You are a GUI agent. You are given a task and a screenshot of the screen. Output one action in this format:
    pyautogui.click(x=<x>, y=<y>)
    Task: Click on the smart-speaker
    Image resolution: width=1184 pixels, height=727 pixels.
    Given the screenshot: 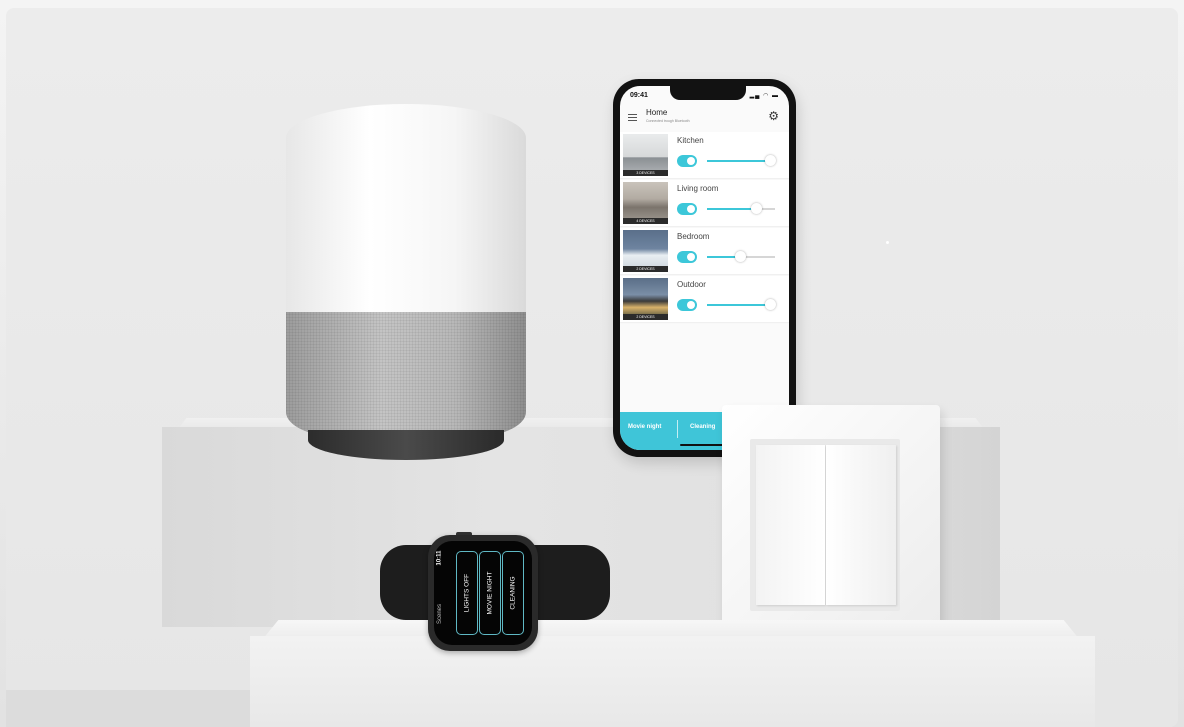 What is the action you would take?
    pyautogui.click(x=406, y=282)
    